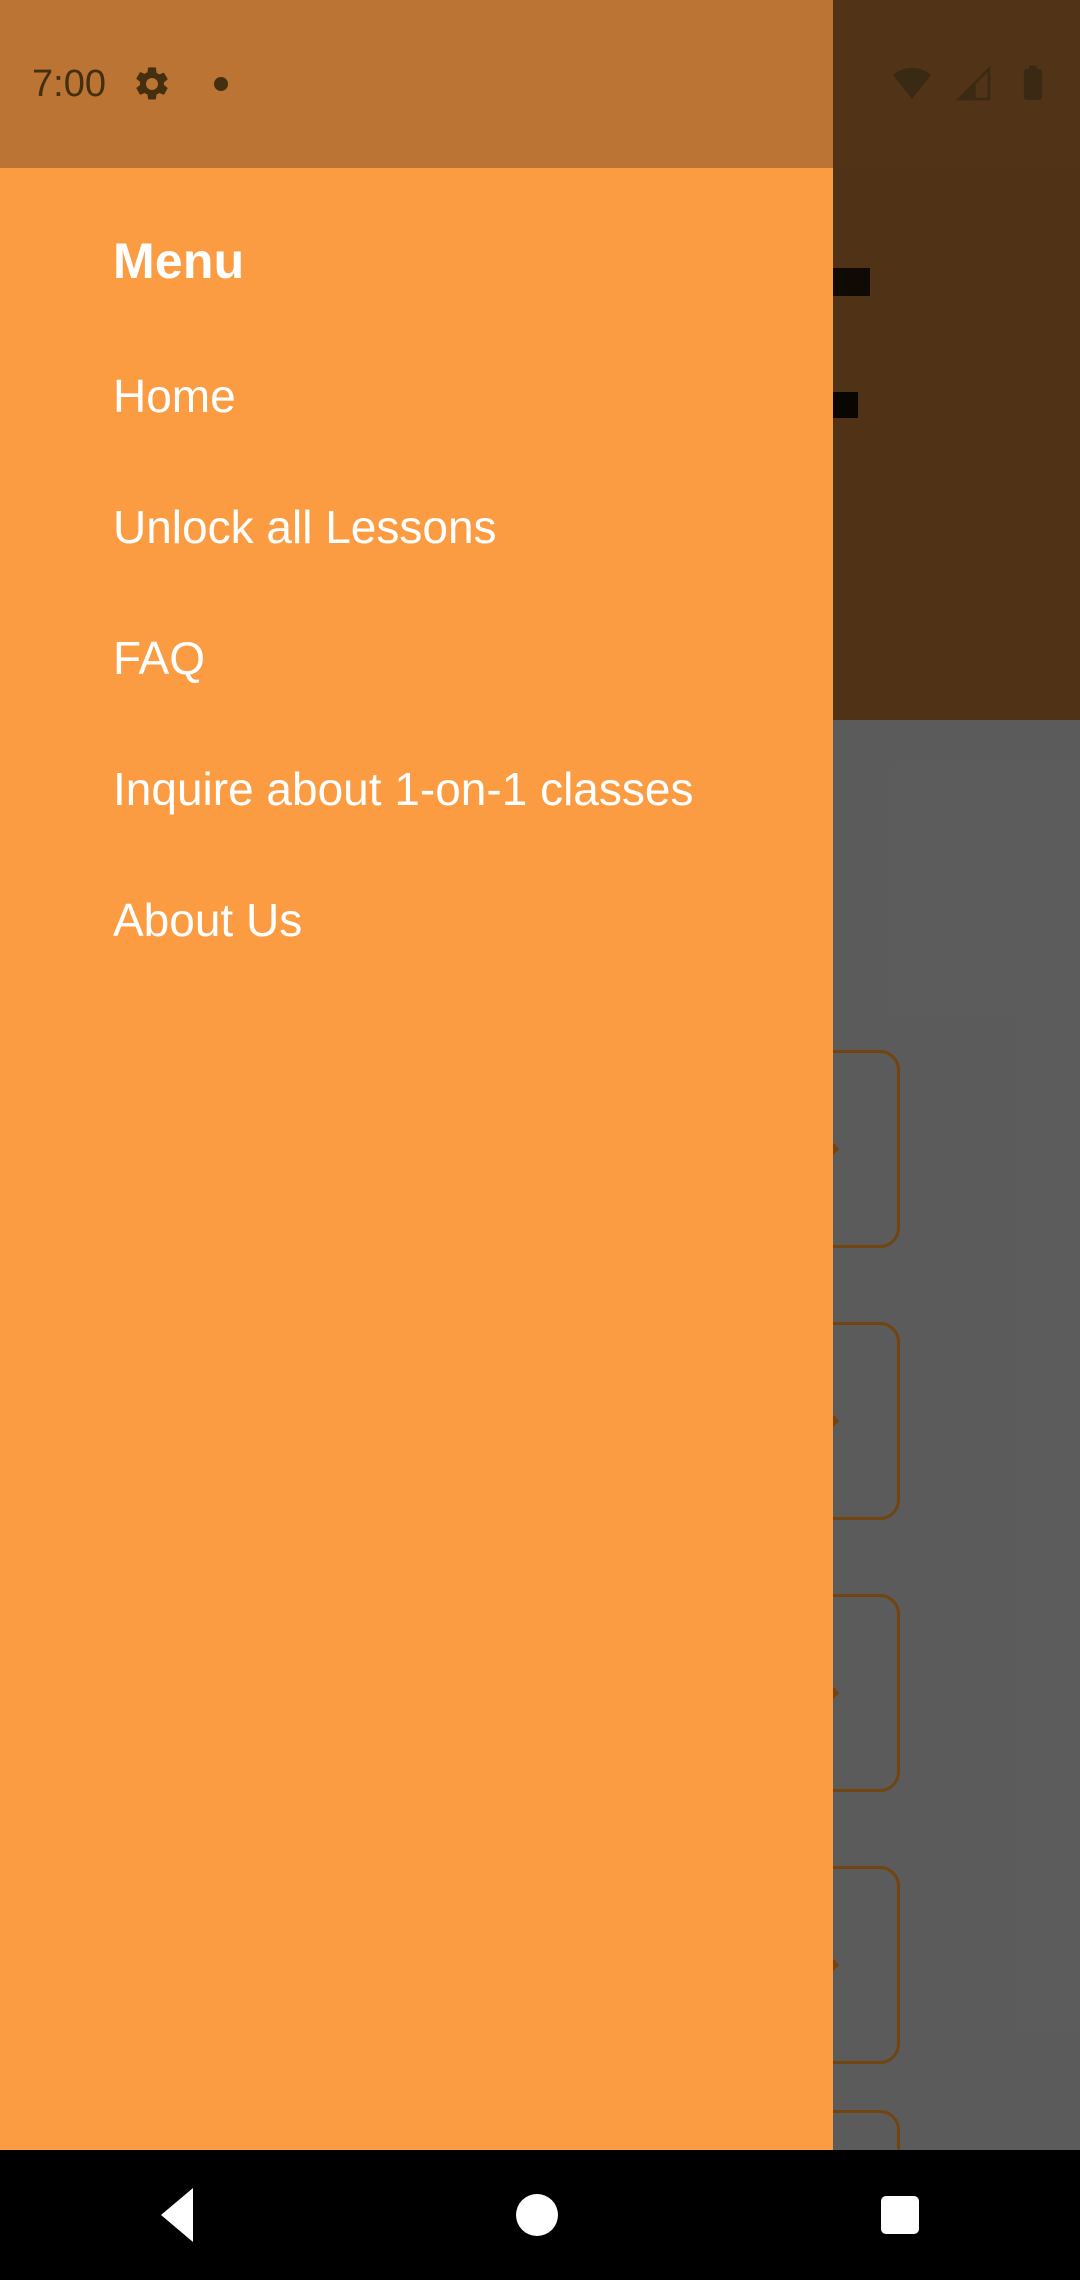 Image resolution: width=1080 pixels, height=2280 pixels. I want to click on wifi-icon, so click(912, 84).